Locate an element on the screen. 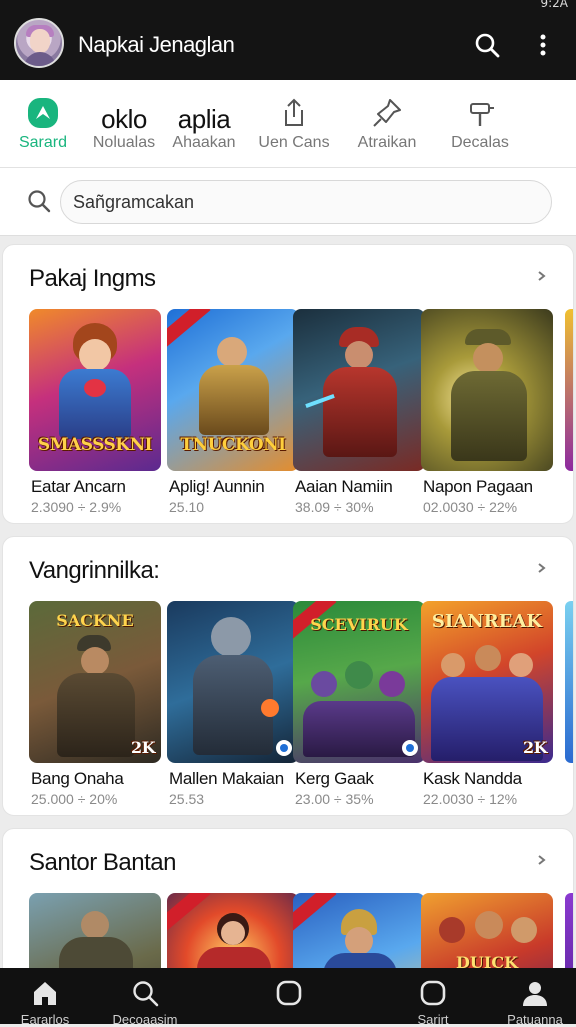 Image resolution: width=576 pixels, height=1027 pixels. category-tab-sarard: Sarard is located at coordinates (43, 124).